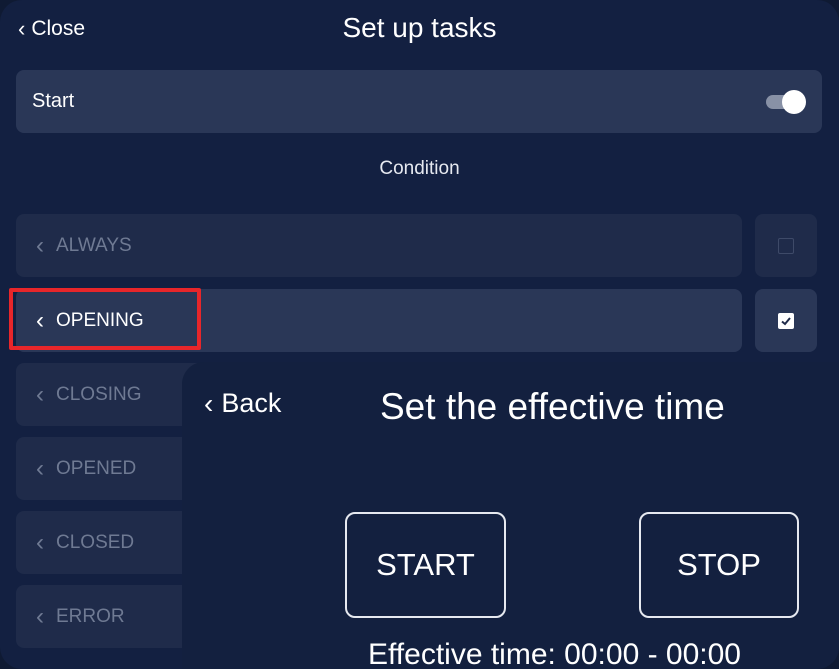 This screenshot has height=669, width=839. I want to click on condition-label: CLOSING, so click(99, 394).